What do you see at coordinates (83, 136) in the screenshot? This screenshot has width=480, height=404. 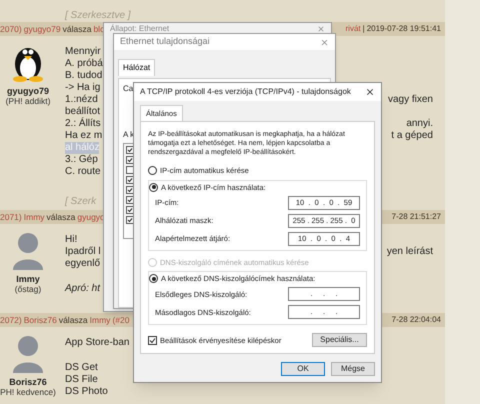 I see `post-text: Ha ez m` at bounding box center [83, 136].